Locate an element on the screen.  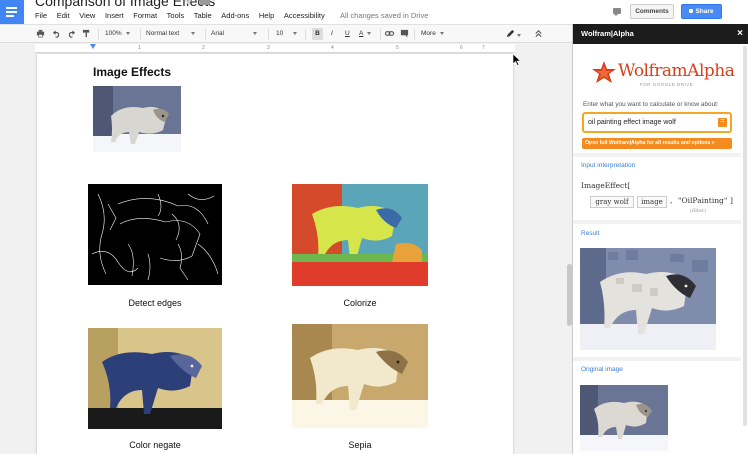
caption-color-negate: Color negate is located at coordinates (155, 445).